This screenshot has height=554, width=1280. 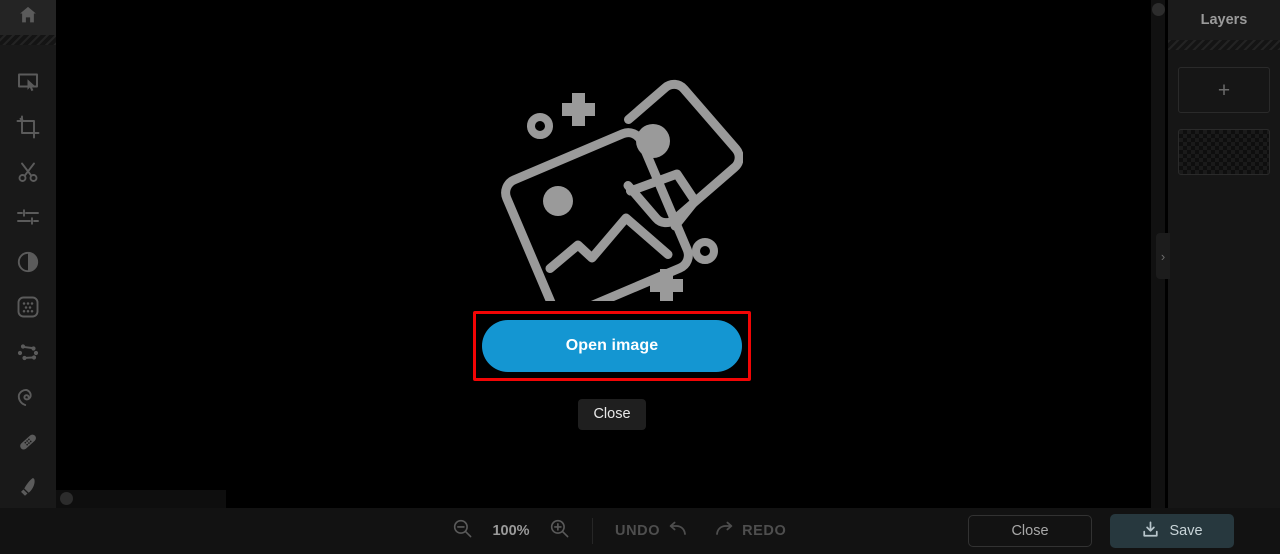 I want to click on crop-icon, so click(x=28, y=127).